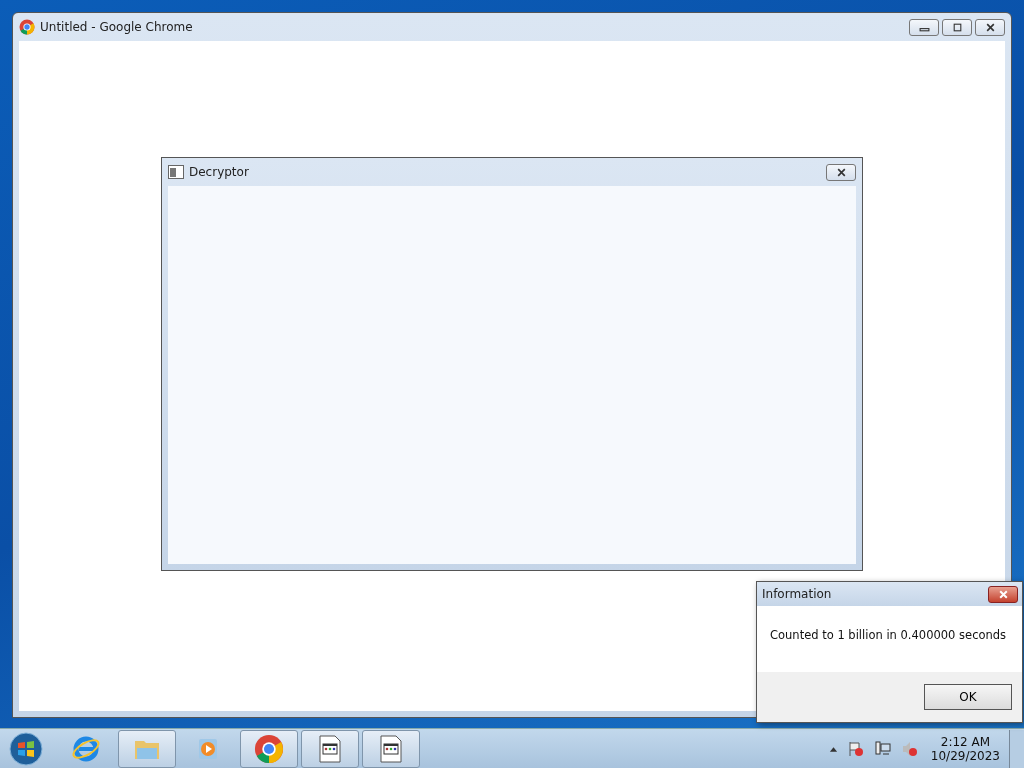 The height and width of the screenshot is (768, 1024). I want to click on ok-button: OK, so click(968, 697).